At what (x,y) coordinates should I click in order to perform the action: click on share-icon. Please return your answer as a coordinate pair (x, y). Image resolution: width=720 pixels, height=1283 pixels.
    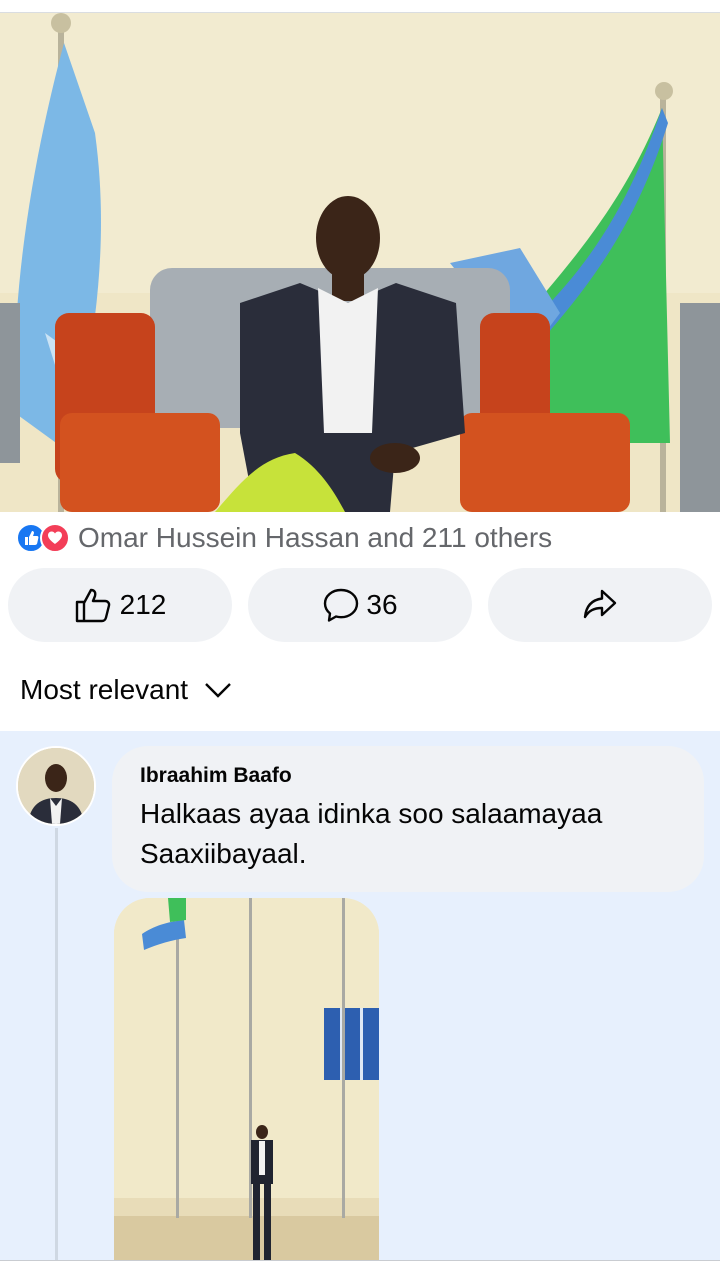
    Looking at the image, I should click on (600, 604).